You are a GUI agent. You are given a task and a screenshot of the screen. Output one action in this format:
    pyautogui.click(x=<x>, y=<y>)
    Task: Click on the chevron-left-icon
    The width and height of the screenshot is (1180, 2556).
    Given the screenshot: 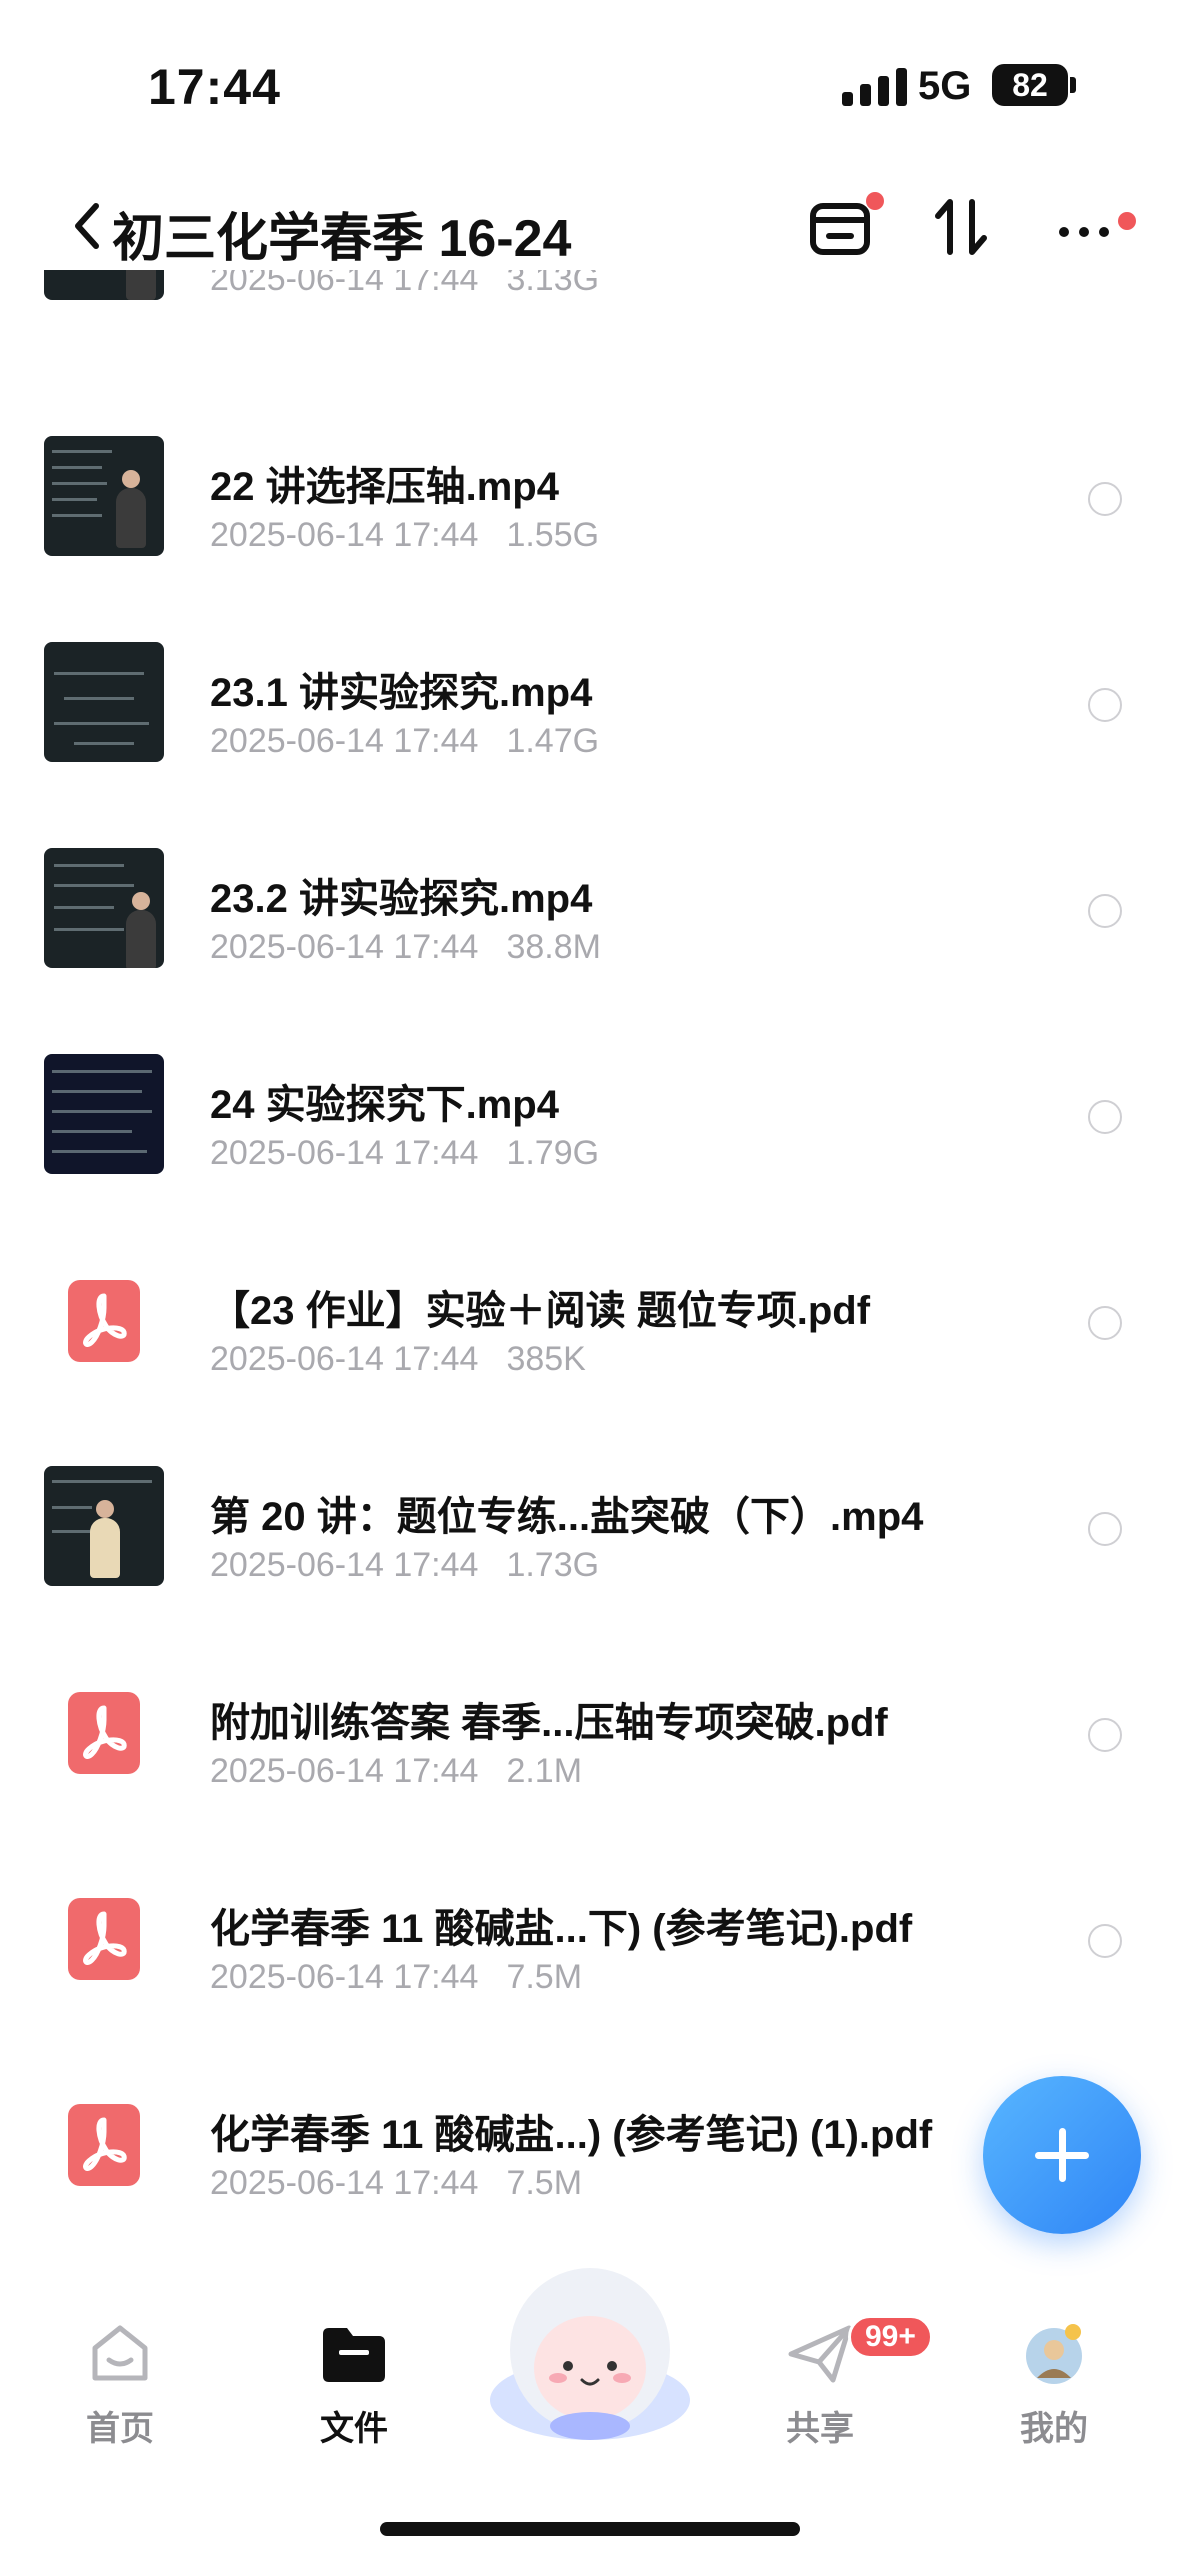 What is the action you would take?
    pyautogui.click(x=87, y=226)
    